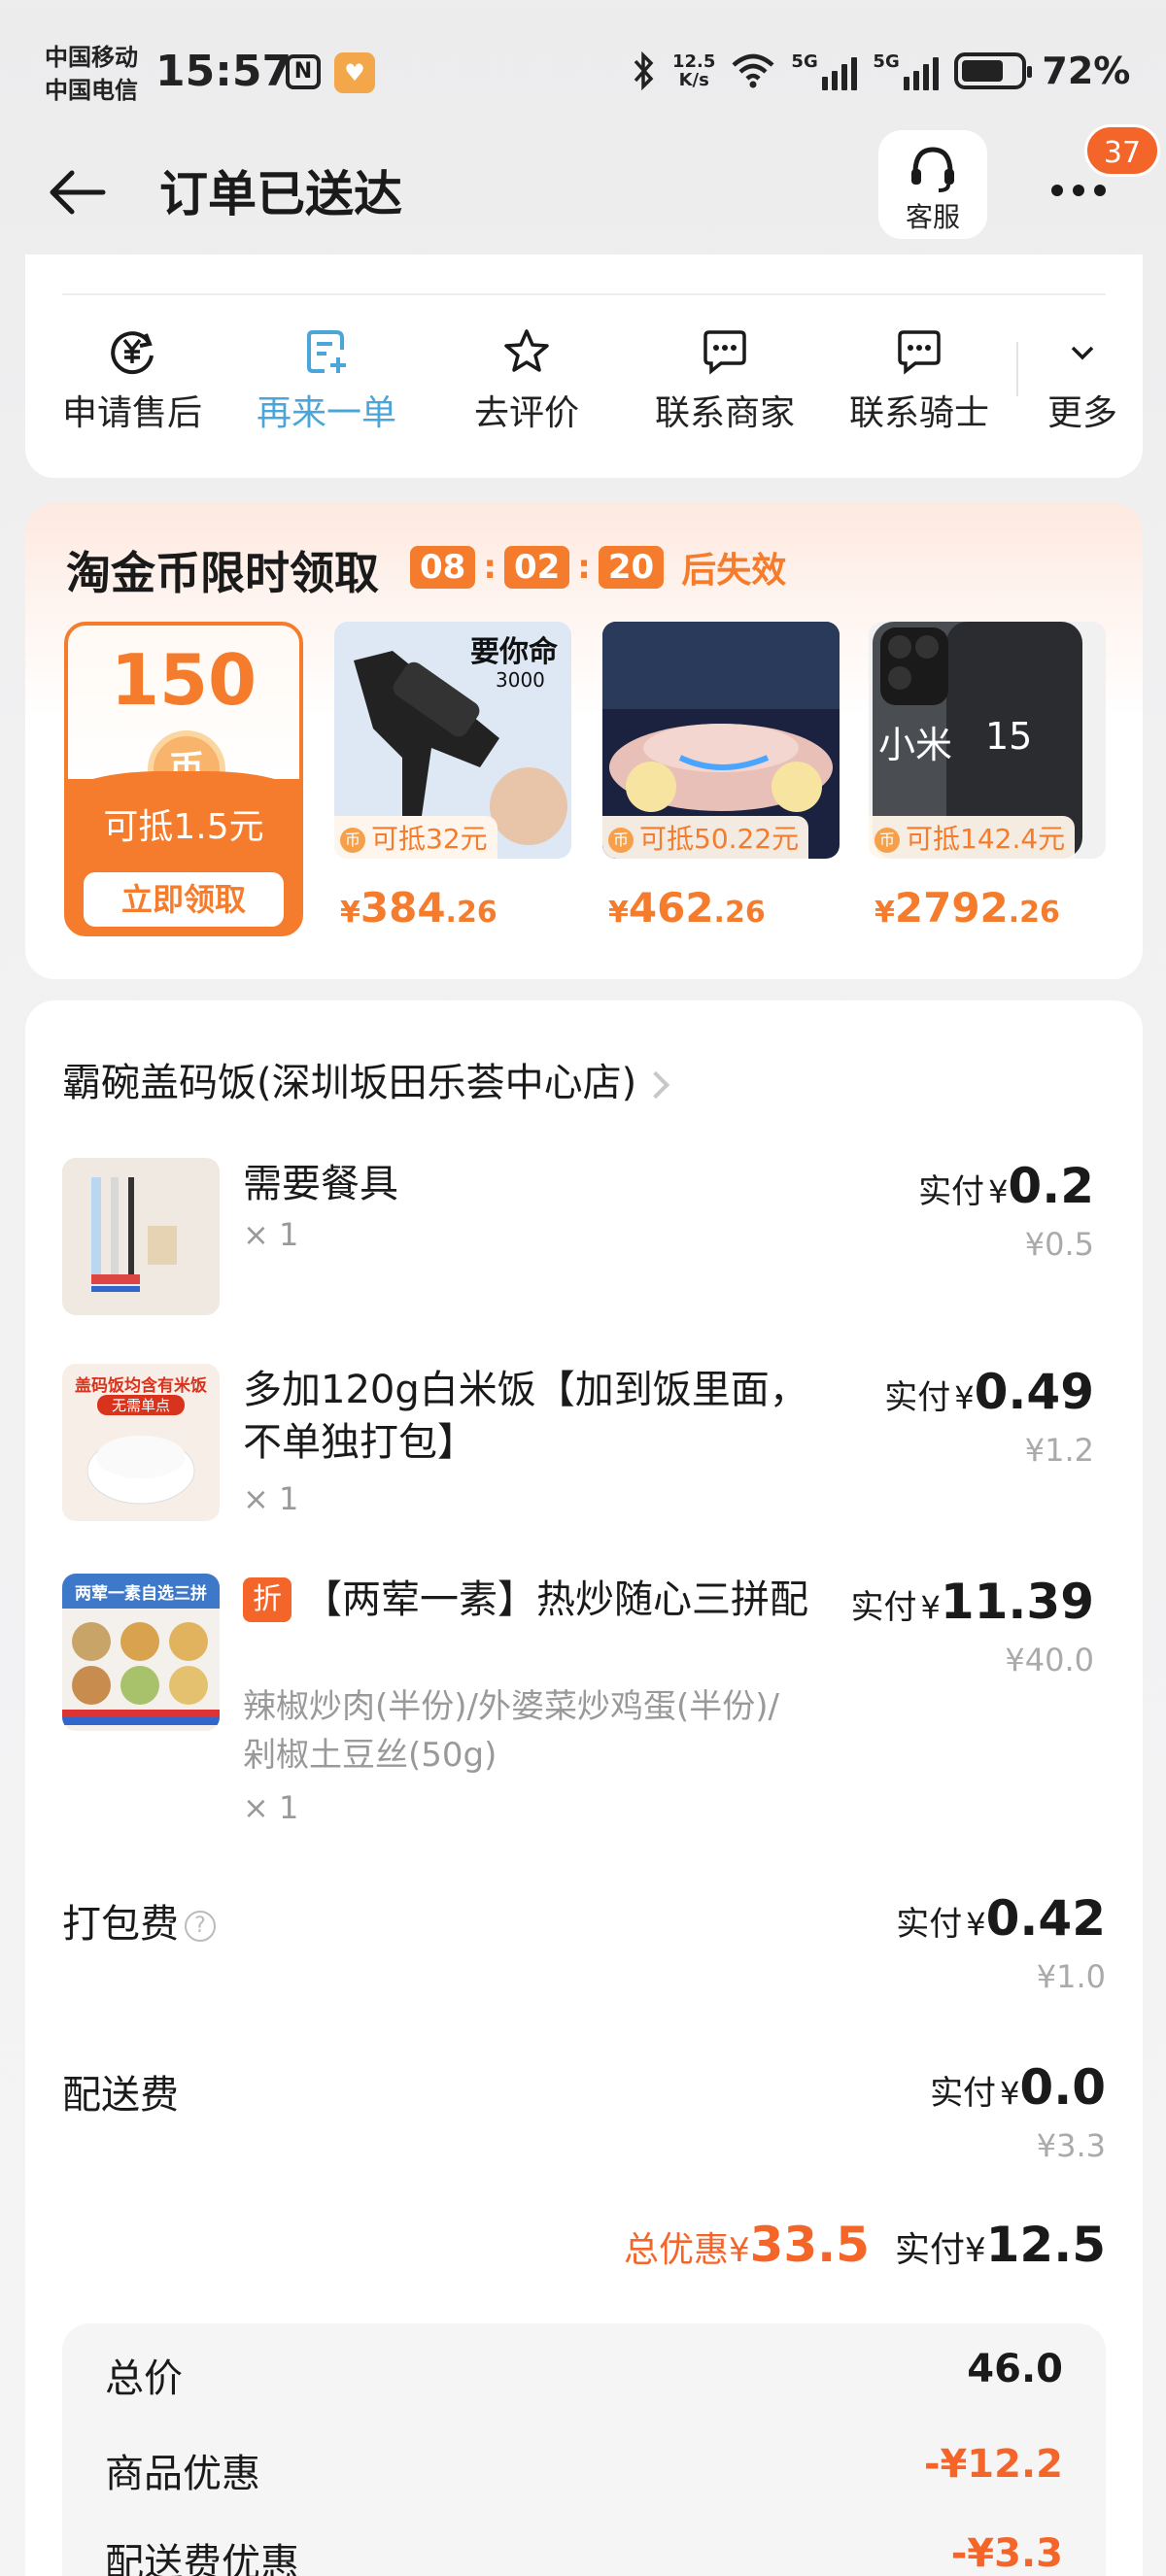 The width and height of the screenshot is (1166, 2576). What do you see at coordinates (1078, 188) in the screenshot?
I see `more-options-icon` at bounding box center [1078, 188].